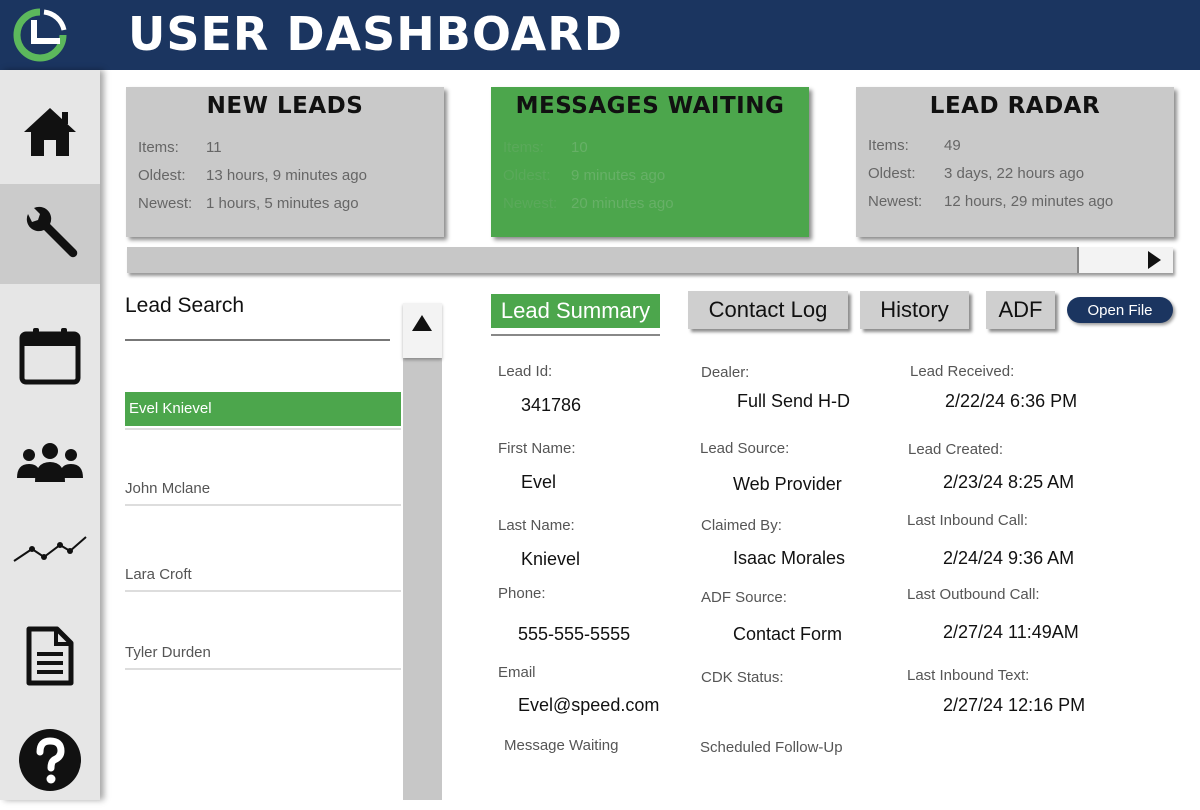  What do you see at coordinates (575, 335) in the screenshot?
I see `tab-underline` at bounding box center [575, 335].